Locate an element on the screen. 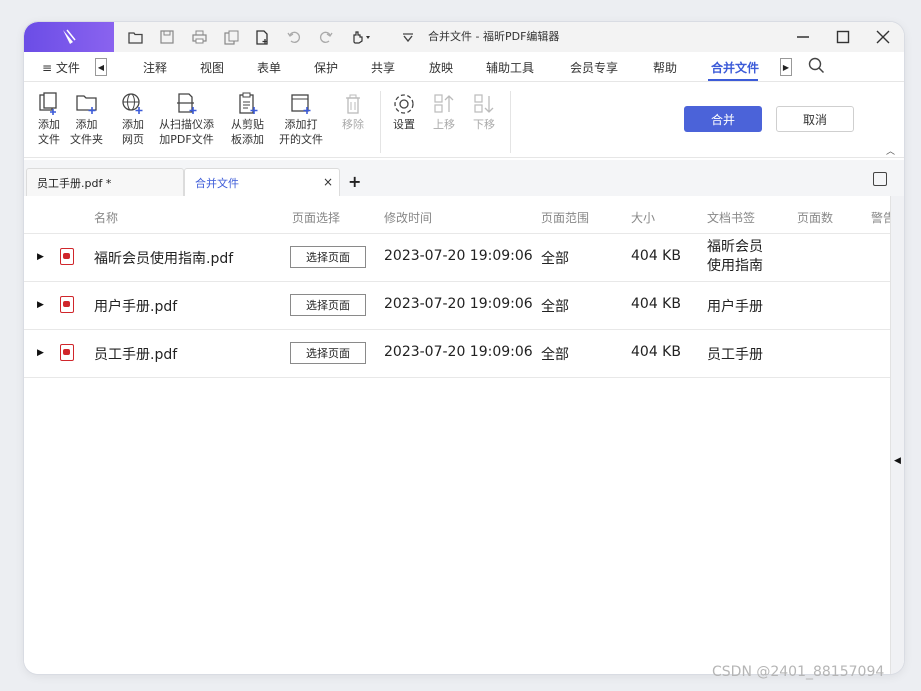 This screenshot has width=921, height=691. add-from-clipboard-button: 从剪贴 板添加 is located at coordinates (247, 119).